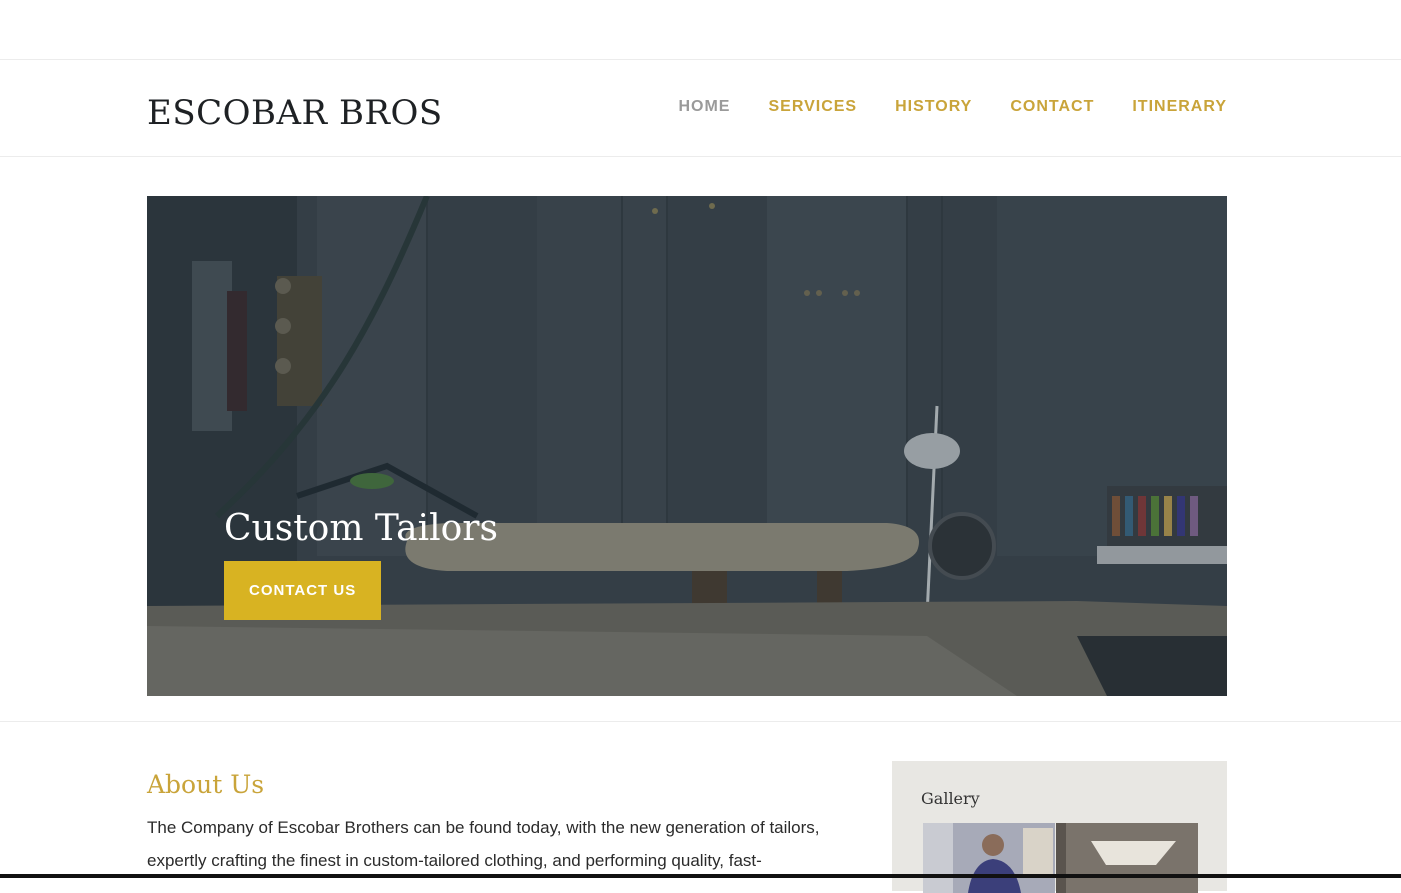 Image resolution: width=1401 pixels, height=893 pixels. Describe the element at coordinates (700, 30) in the screenshot. I see `top-bar` at that location.